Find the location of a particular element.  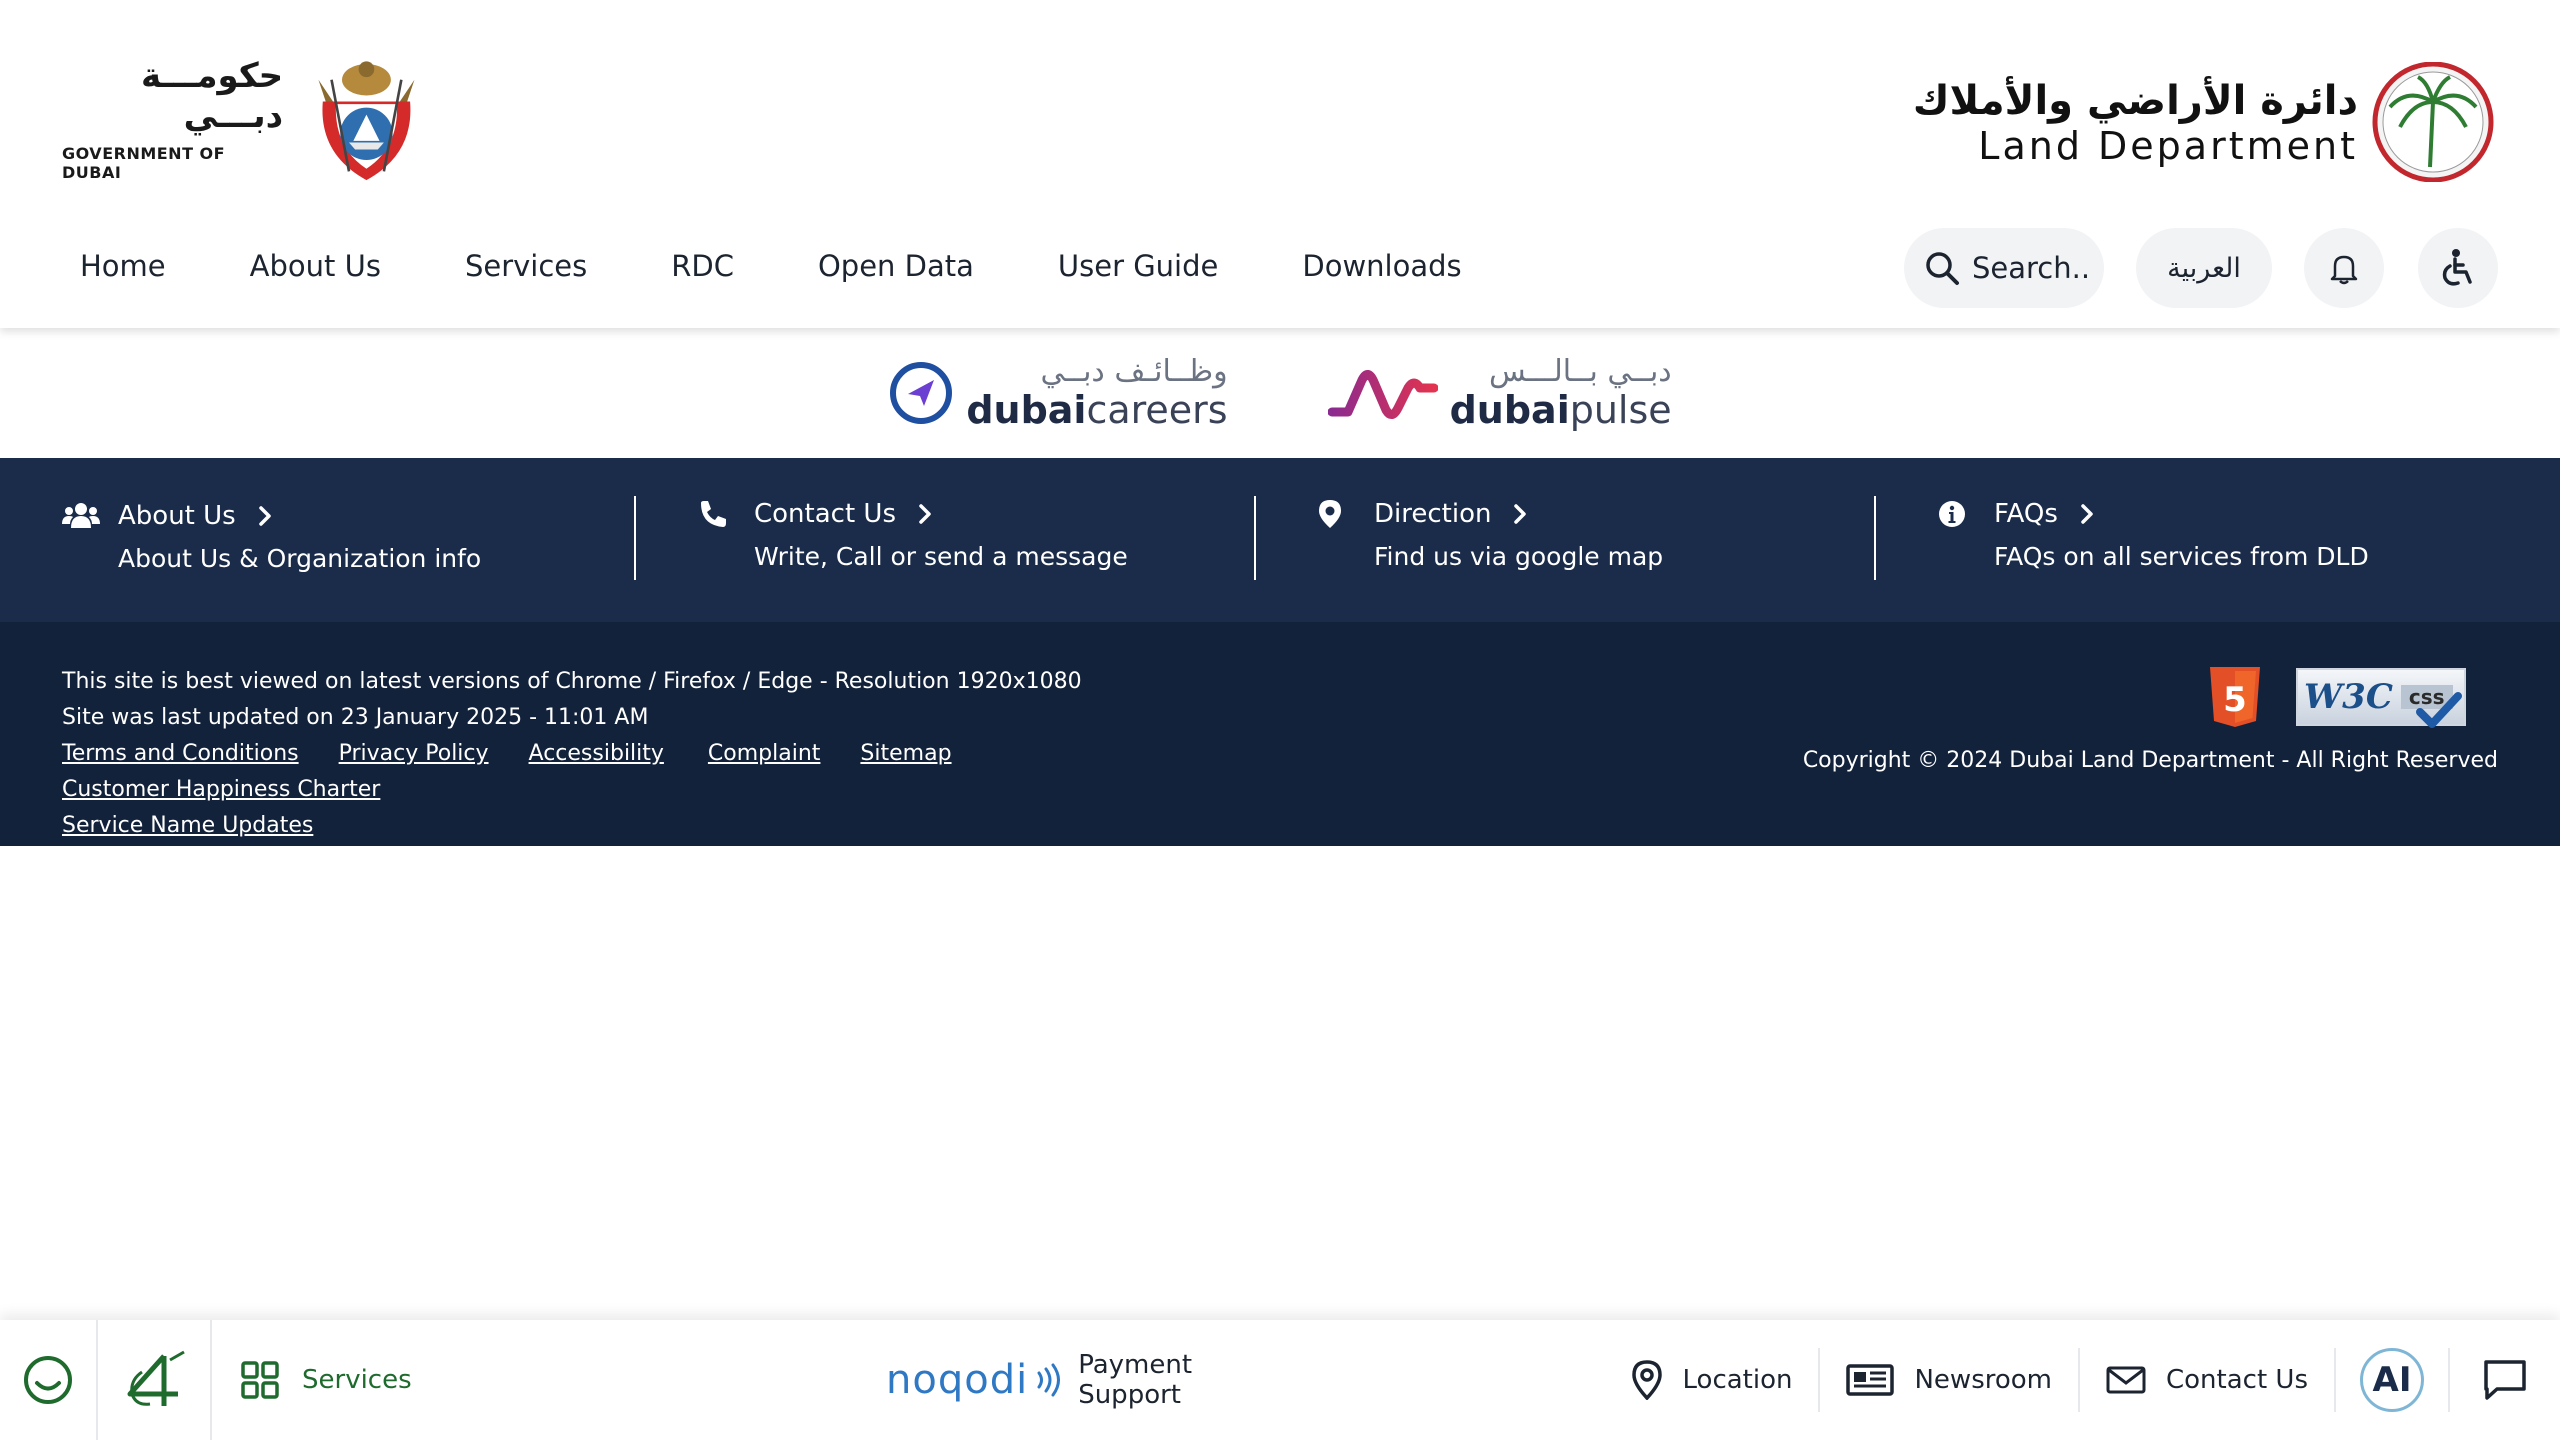

dld-logo-english: Land Department is located at coordinates (2168, 146).